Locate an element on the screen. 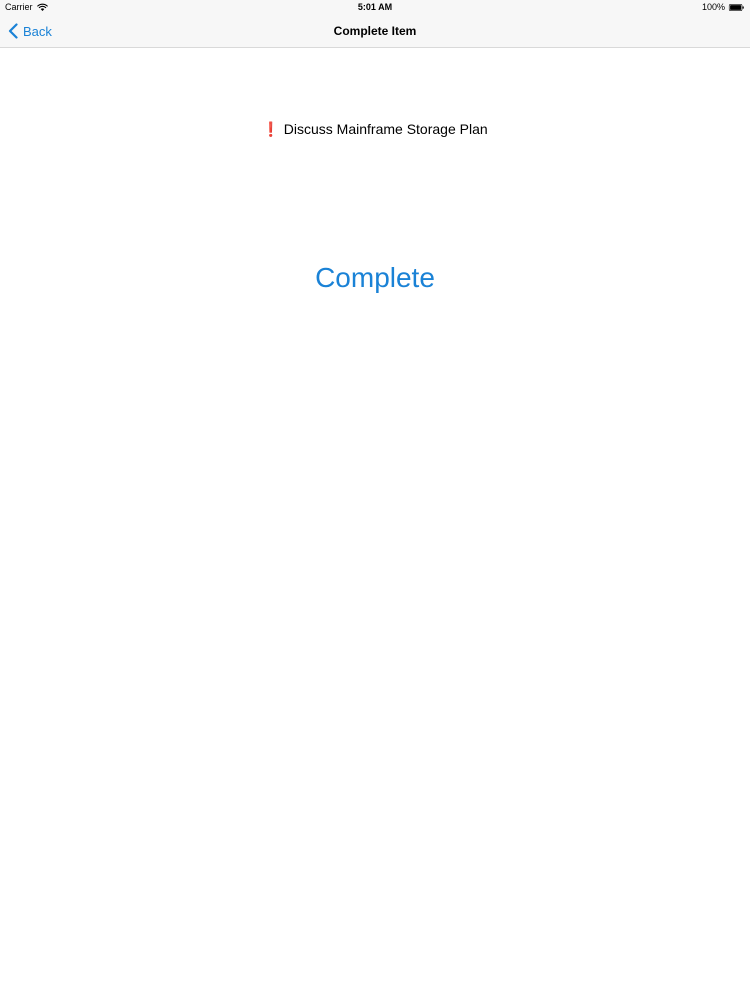  exclamation-icon: ❗ is located at coordinates (271, 129).